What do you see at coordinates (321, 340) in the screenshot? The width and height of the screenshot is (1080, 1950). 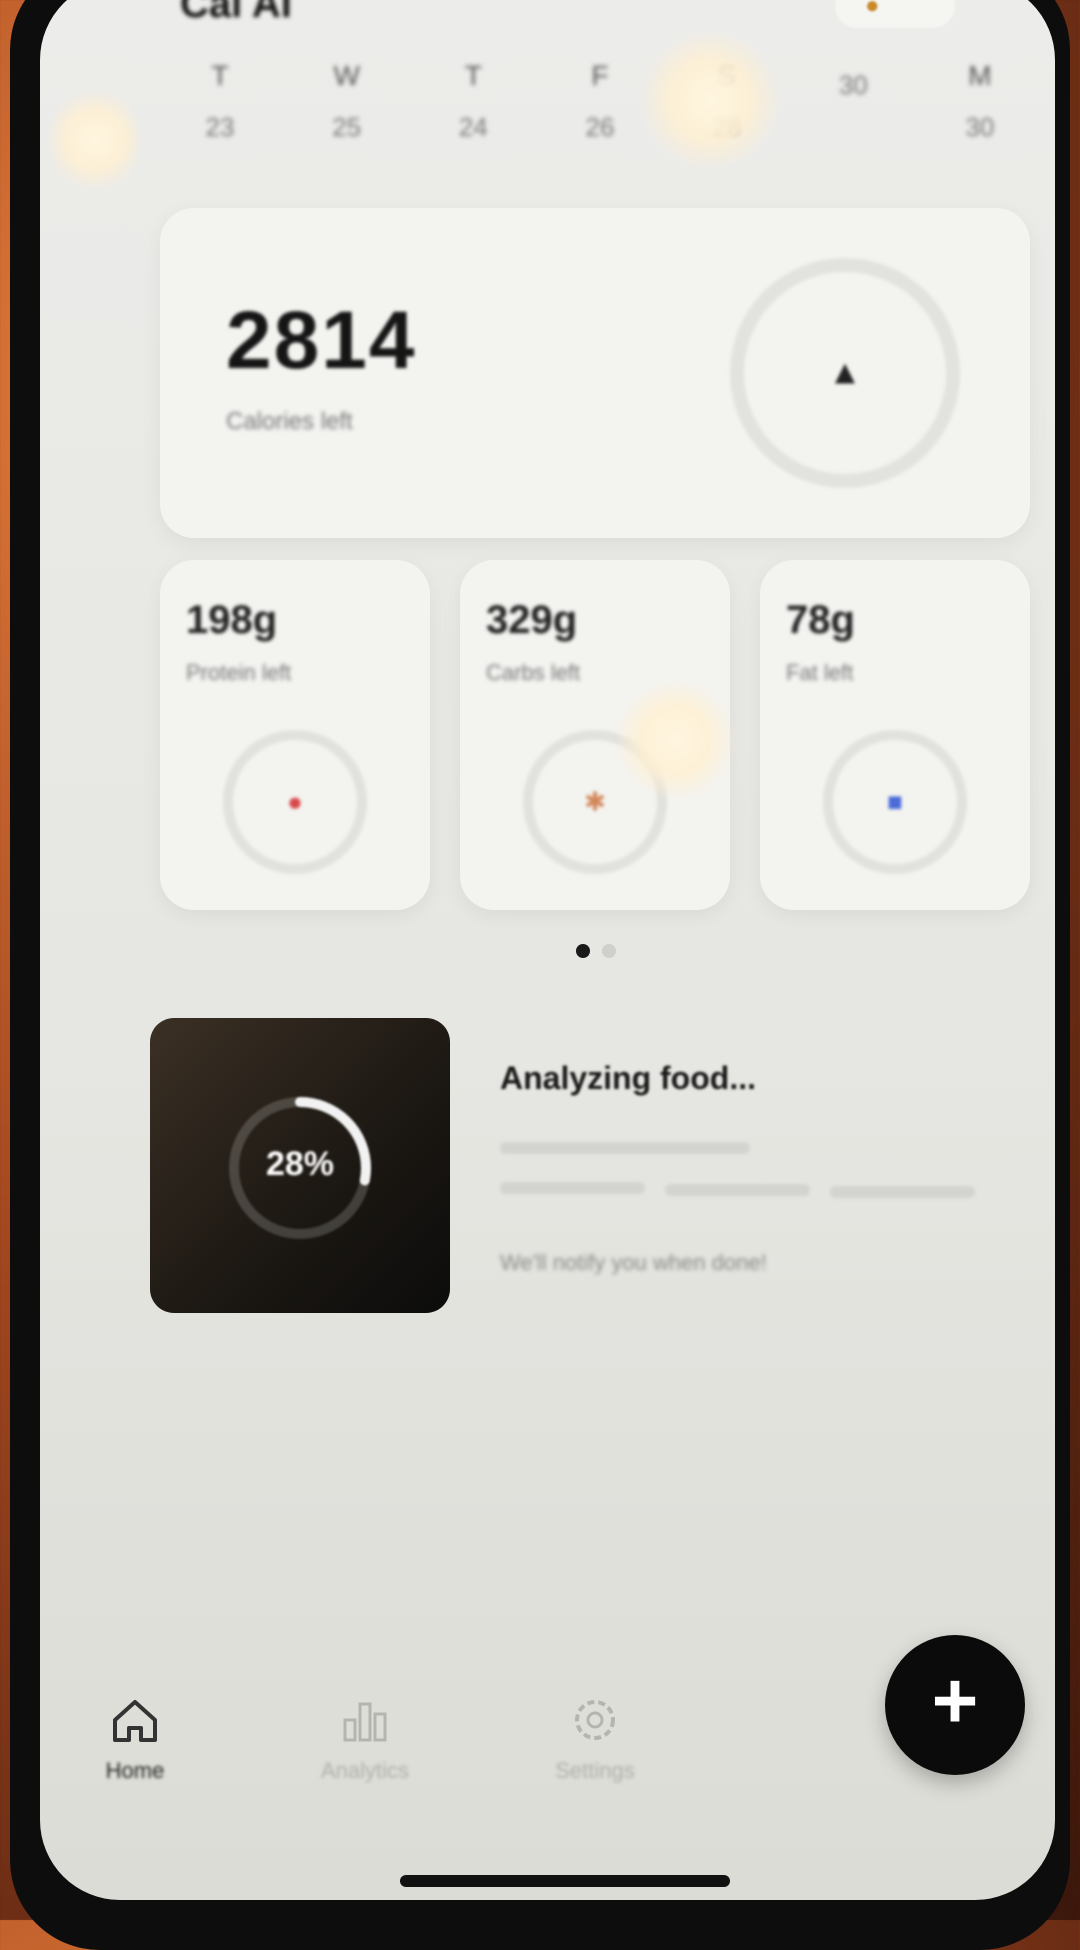 I see `calories-left-value: 2814` at bounding box center [321, 340].